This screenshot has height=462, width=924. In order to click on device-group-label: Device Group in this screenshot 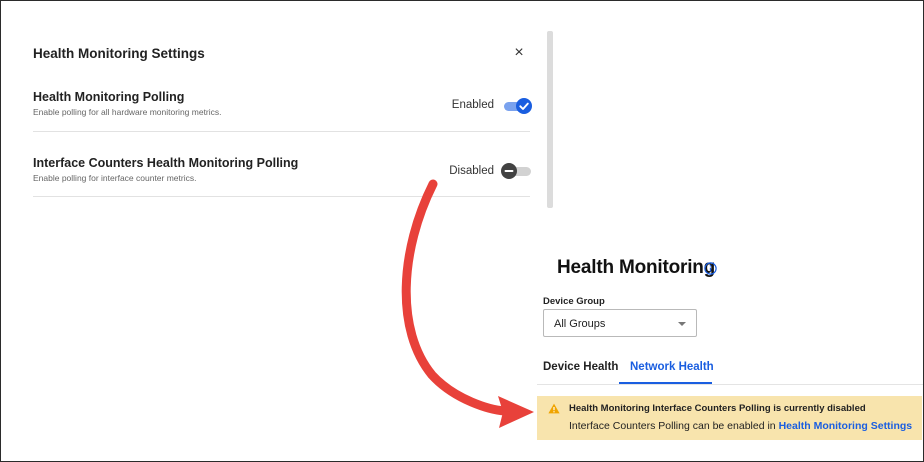, I will do `click(574, 301)`.